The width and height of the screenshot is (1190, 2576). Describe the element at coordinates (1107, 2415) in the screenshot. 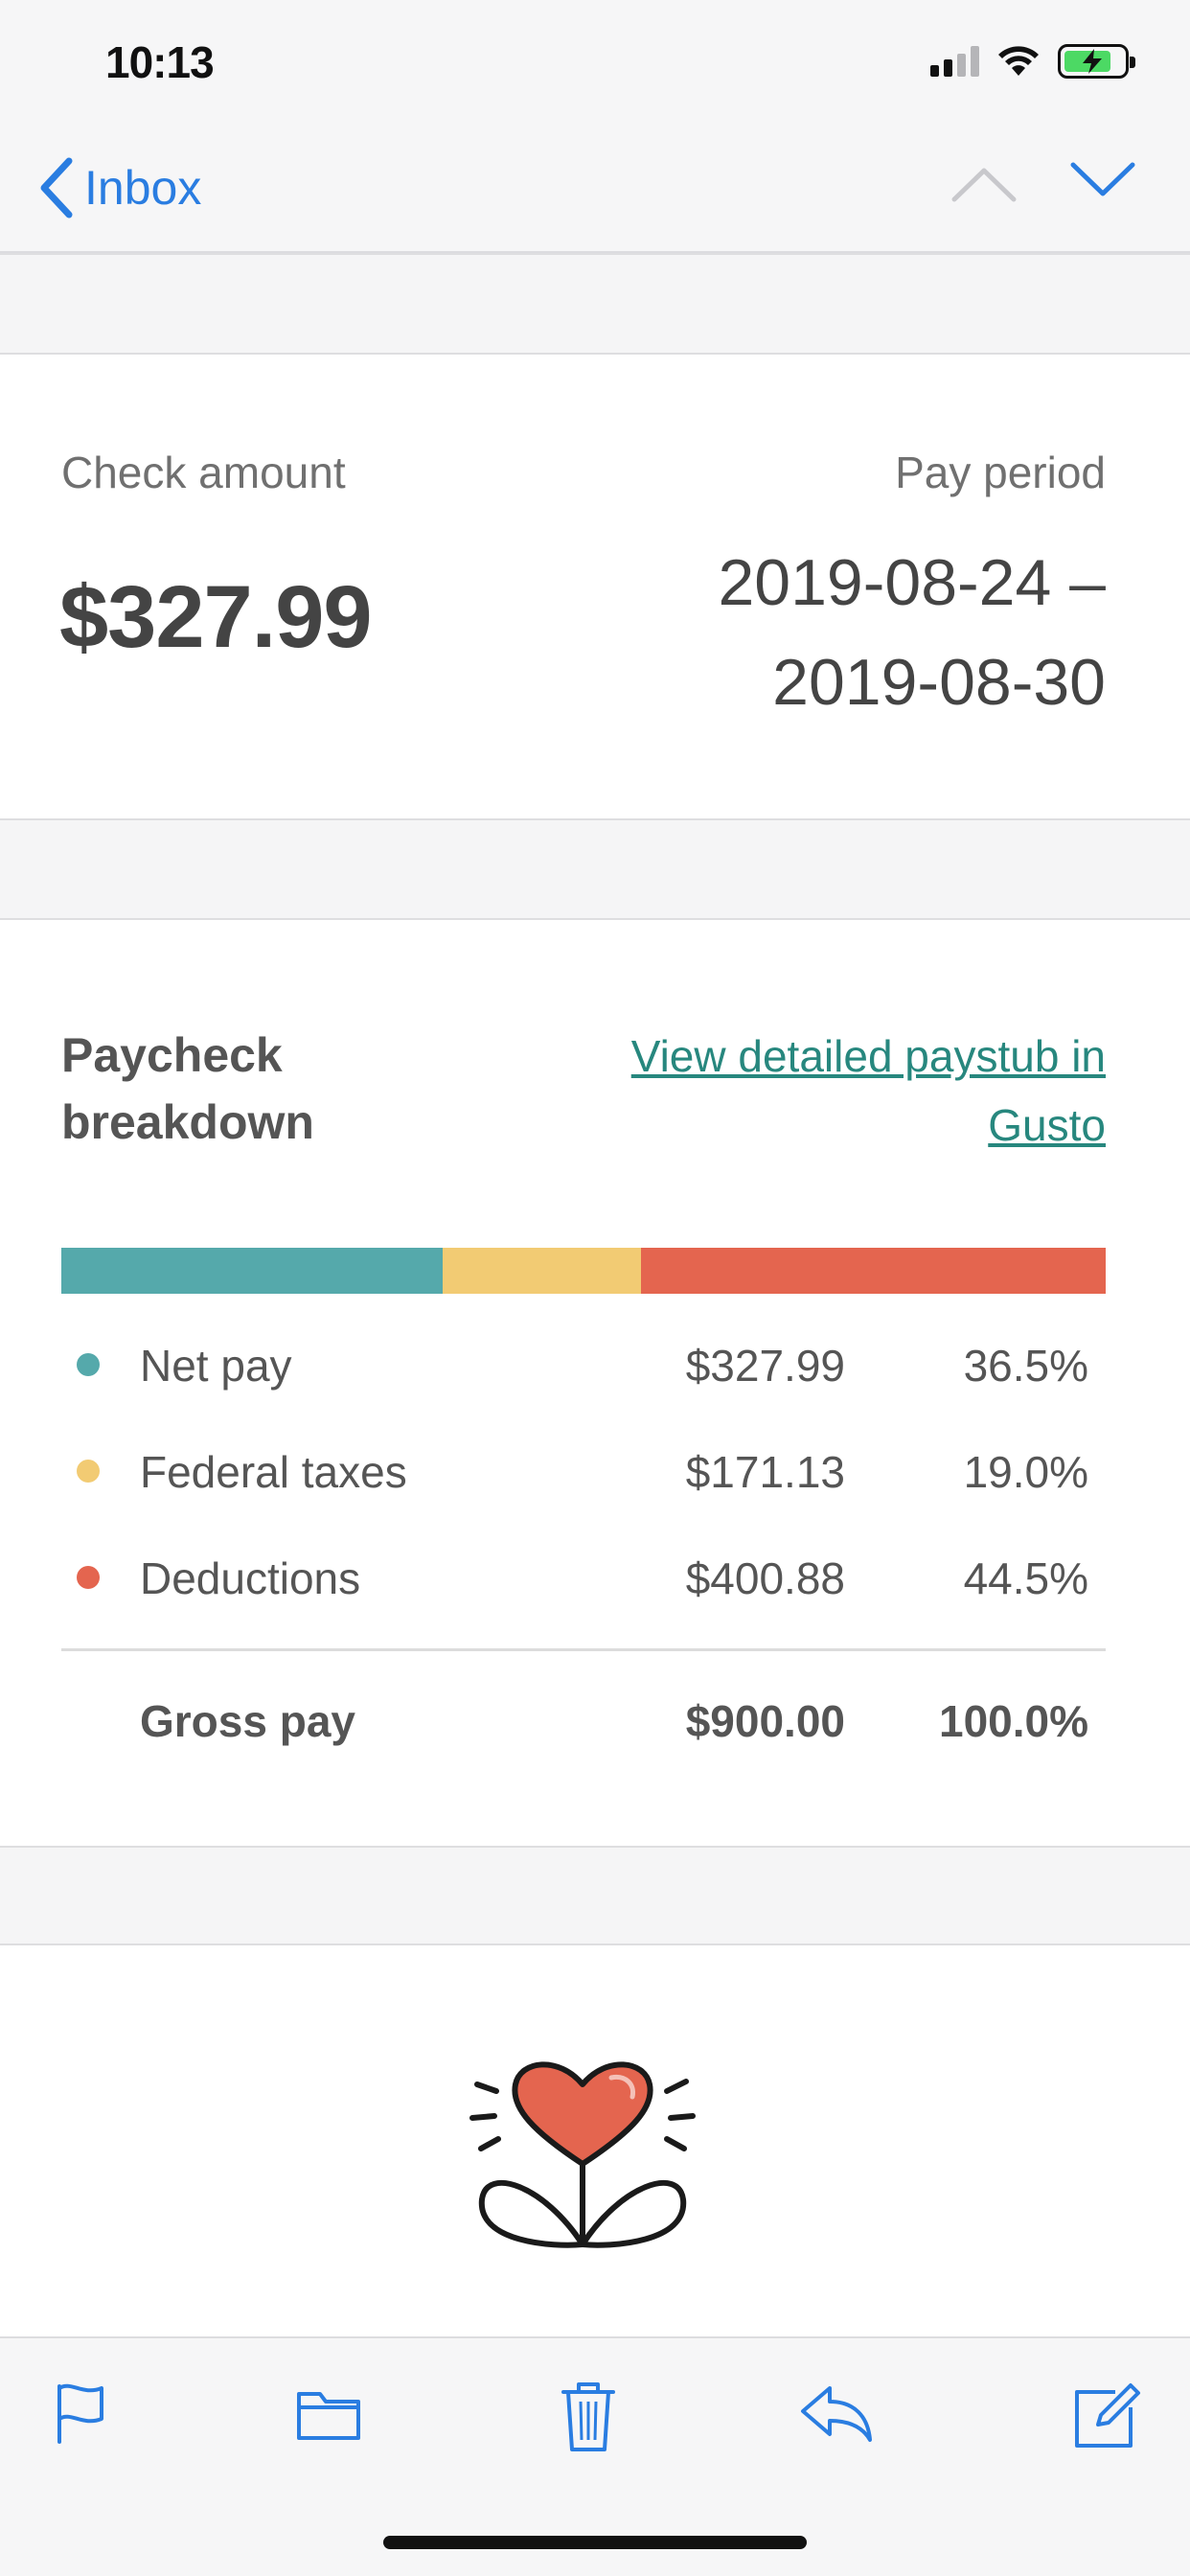

I see `compose-icon` at that location.